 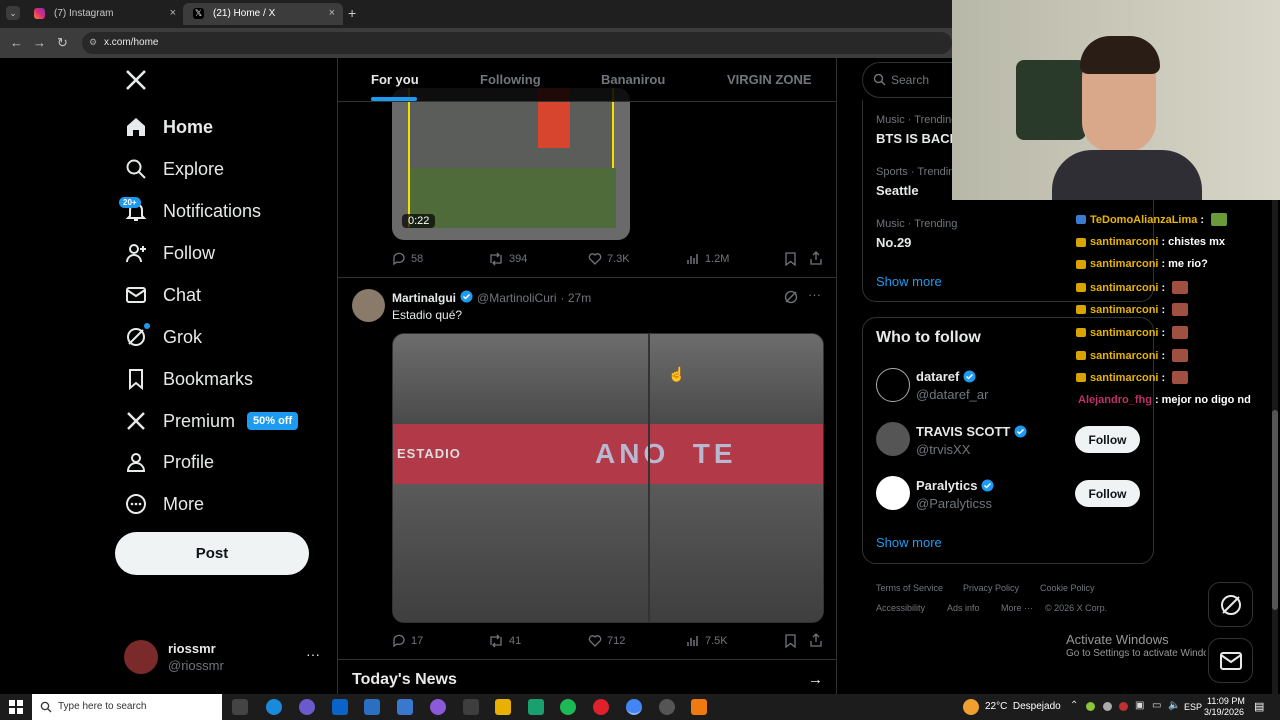 I want to click on network-icon: ▣, so click(x=1139, y=705).